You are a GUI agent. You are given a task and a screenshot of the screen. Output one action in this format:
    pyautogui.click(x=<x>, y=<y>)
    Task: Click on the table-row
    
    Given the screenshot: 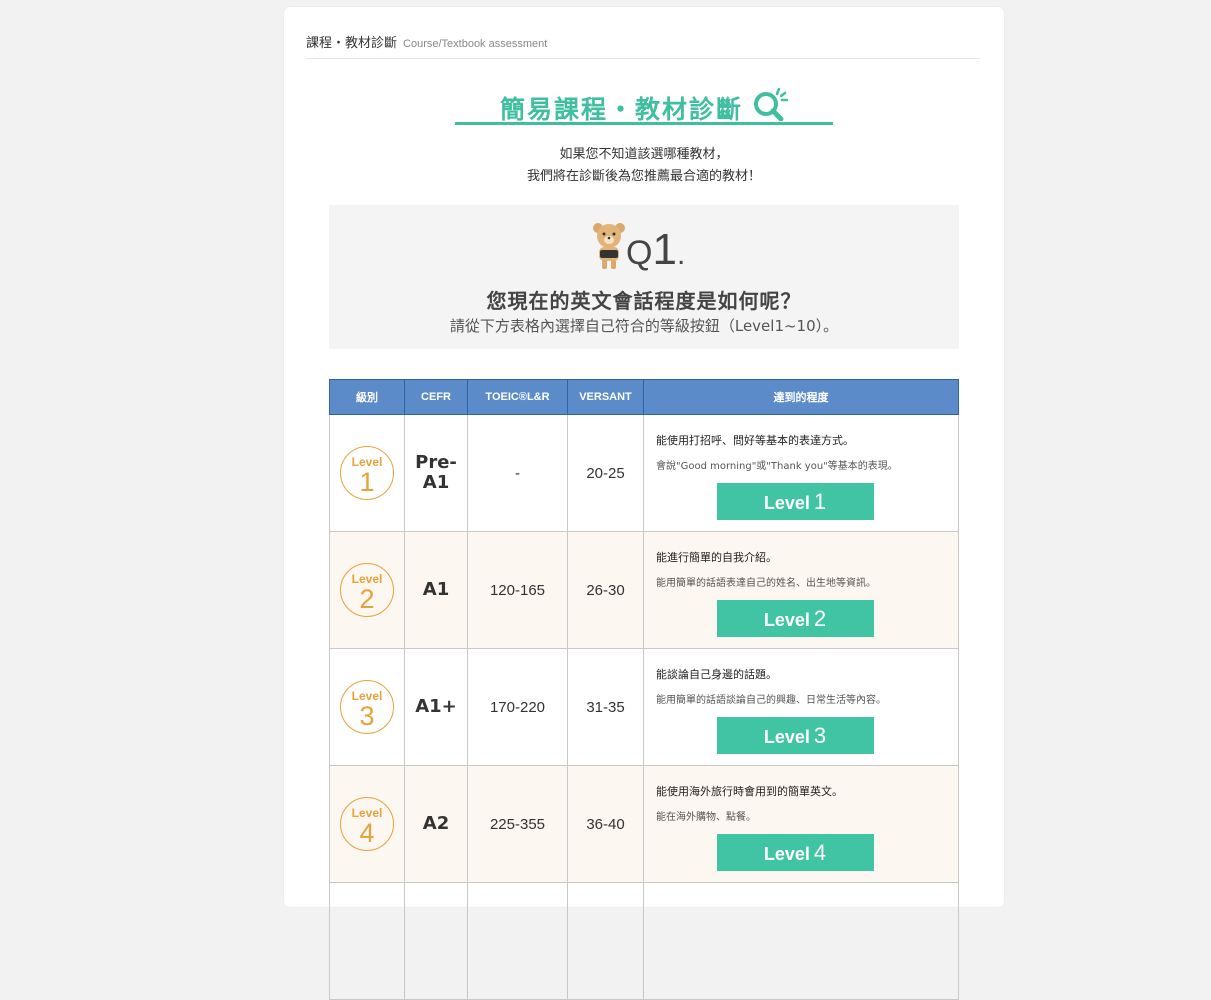 What is the action you would take?
    pyautogui.click(x=644, y=941)
    